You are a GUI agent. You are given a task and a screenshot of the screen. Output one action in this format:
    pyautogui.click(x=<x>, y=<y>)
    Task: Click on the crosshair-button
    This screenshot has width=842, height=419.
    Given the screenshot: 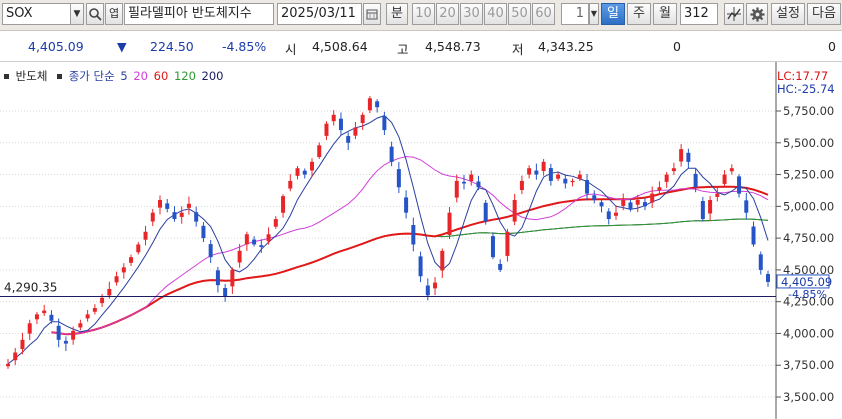 What is the action you would take?
    pyautogui.click(x=734, y=14)
    